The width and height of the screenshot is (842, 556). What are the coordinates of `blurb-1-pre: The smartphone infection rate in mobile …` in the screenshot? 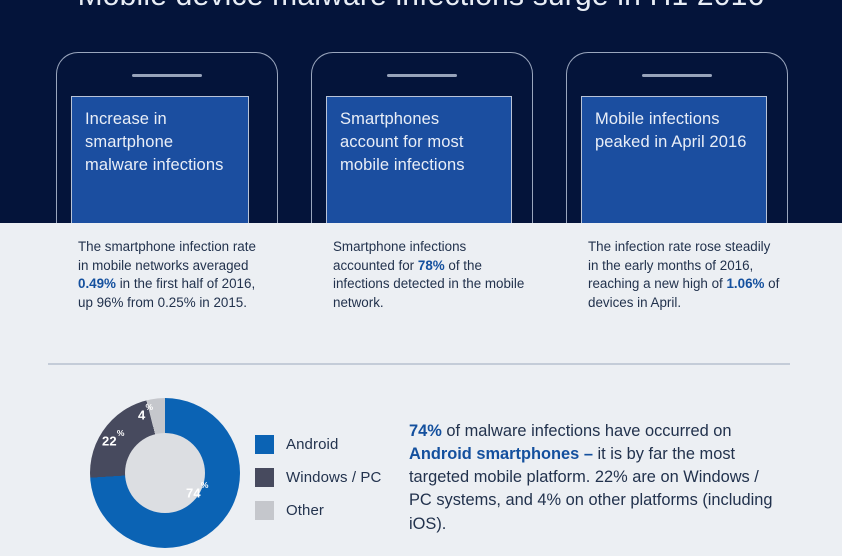 It's located at (167, 256).